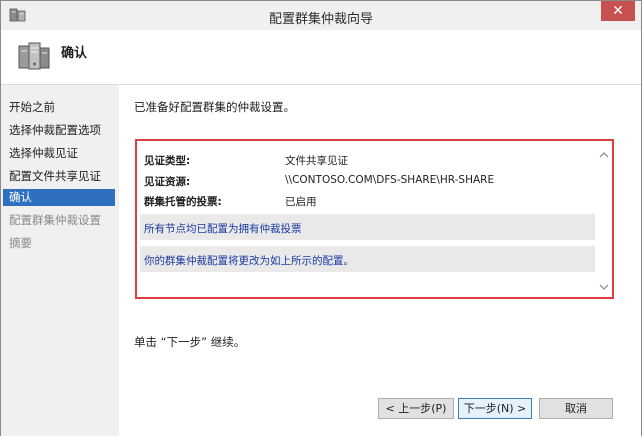  I want to click on chevron-down-icon, so click(604, 287).